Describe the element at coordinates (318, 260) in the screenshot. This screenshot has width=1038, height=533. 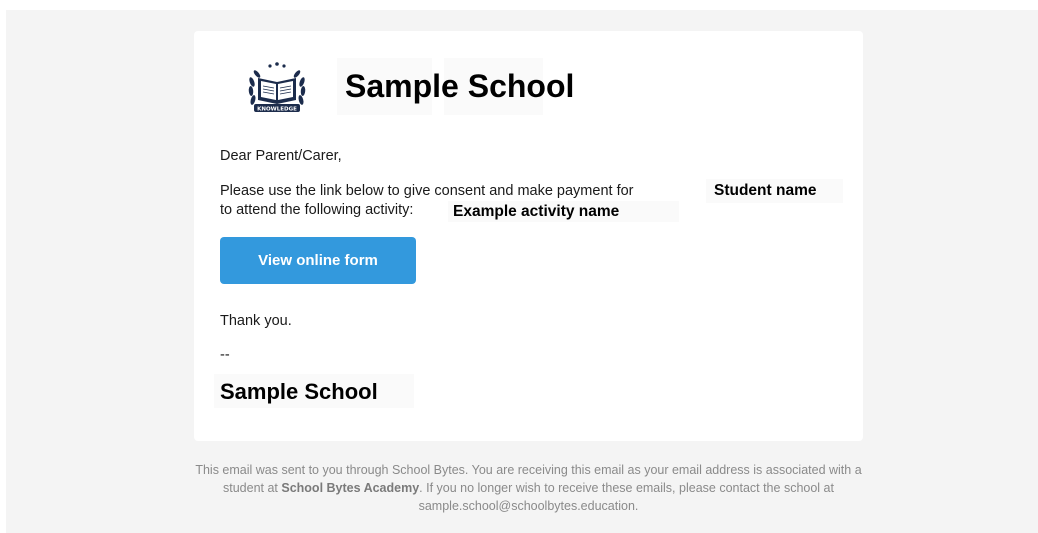
I see `view-online-form-button: View online form` at that location.